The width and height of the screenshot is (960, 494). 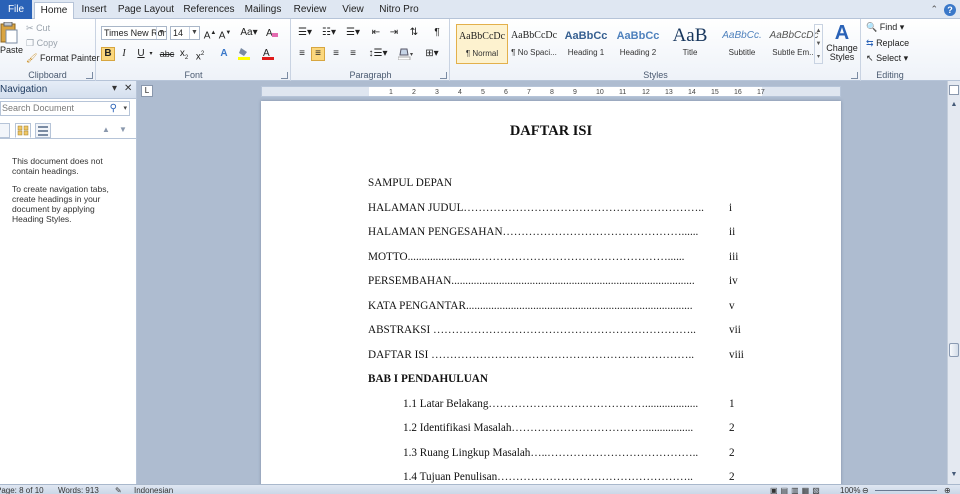 What do you see at coordinates (65, 108) in the screenshot?
I see `search-input: Search Document ⚲ ▾` at bounding box center [65, 108].